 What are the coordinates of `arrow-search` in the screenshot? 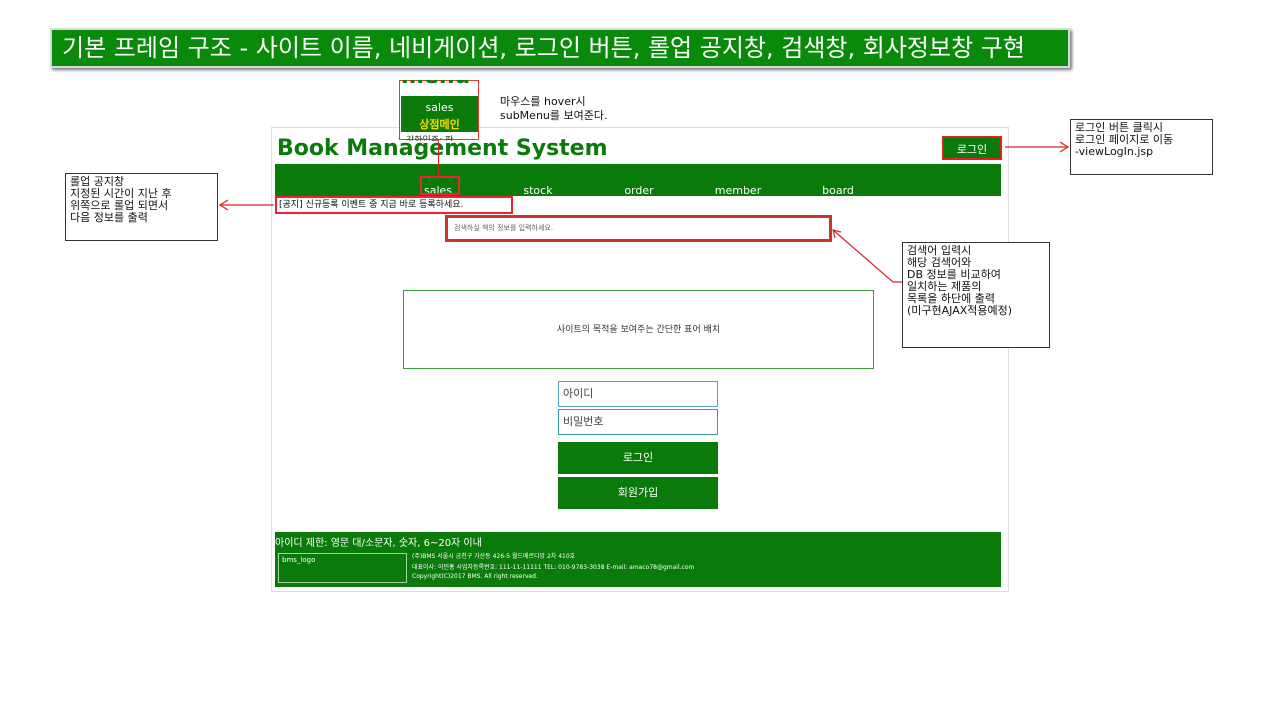 It's located at (867, 256).